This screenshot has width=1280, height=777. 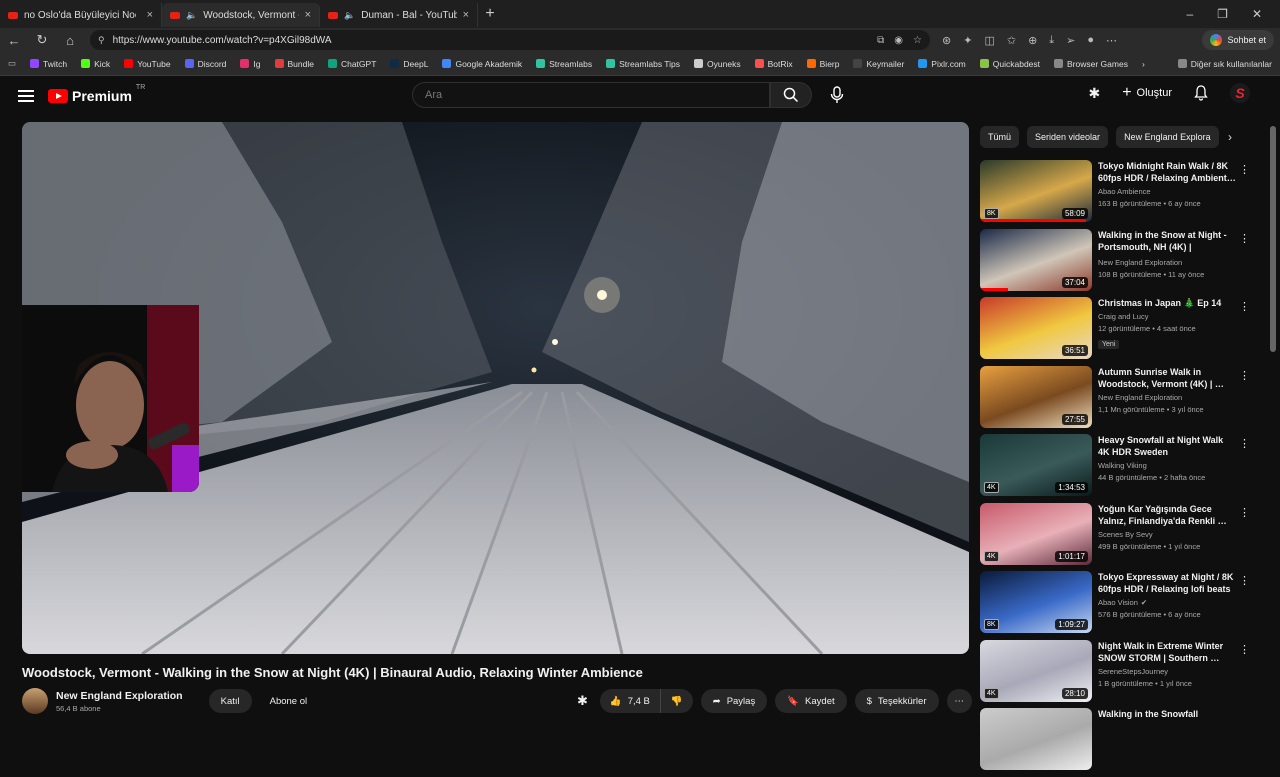 What do you see at coordinates (1240, 93) in the screenshot?
I see `user-avatar: S` at bounding box center [1240, 93].